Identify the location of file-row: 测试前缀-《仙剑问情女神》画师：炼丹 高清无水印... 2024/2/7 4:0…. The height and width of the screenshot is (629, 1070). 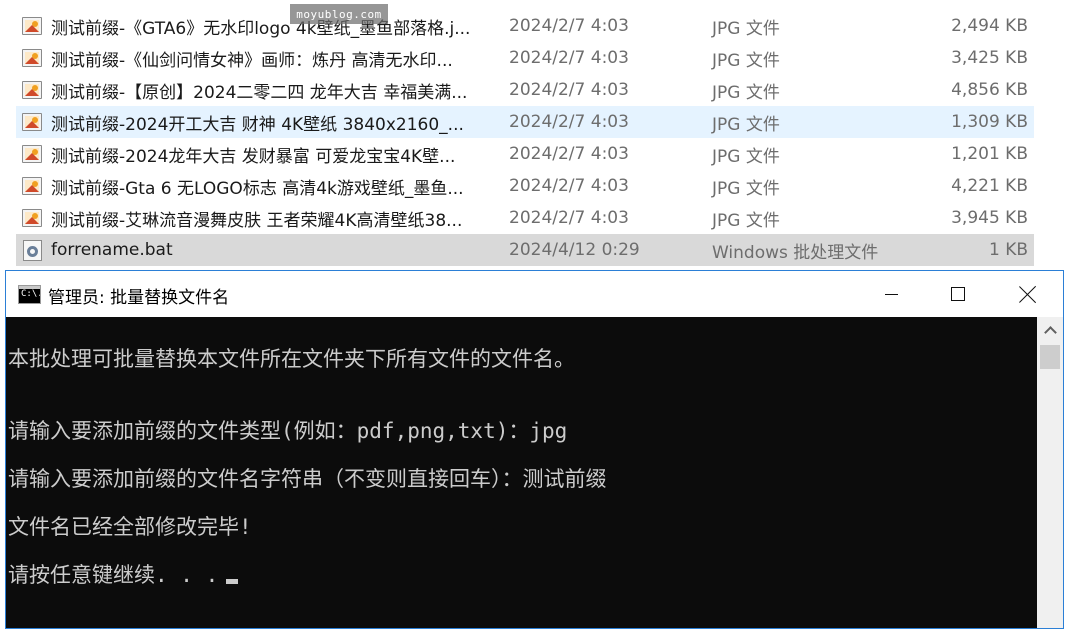
(525, 58).